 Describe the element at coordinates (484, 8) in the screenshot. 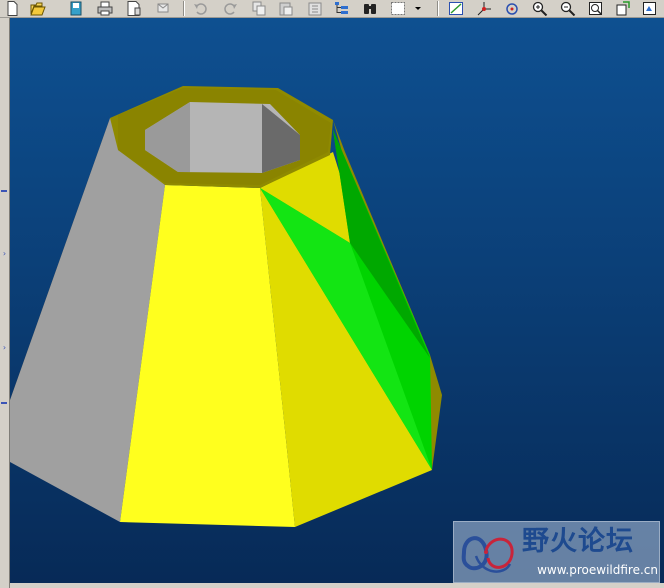

I see `spin-center-icon` at that location.